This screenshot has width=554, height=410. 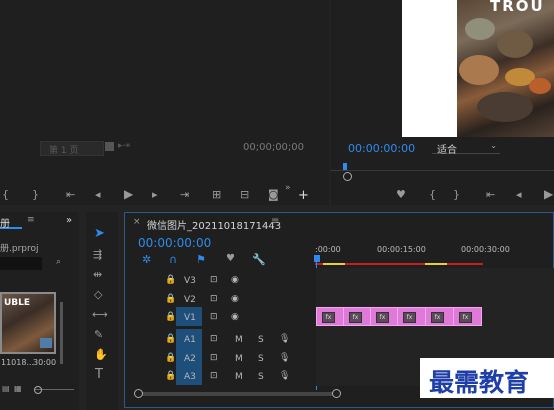 What do you see at coordinates (432, 194) in the screenshot?
I see `program-mark-in-icon: {` at bounding box center [432, 194].